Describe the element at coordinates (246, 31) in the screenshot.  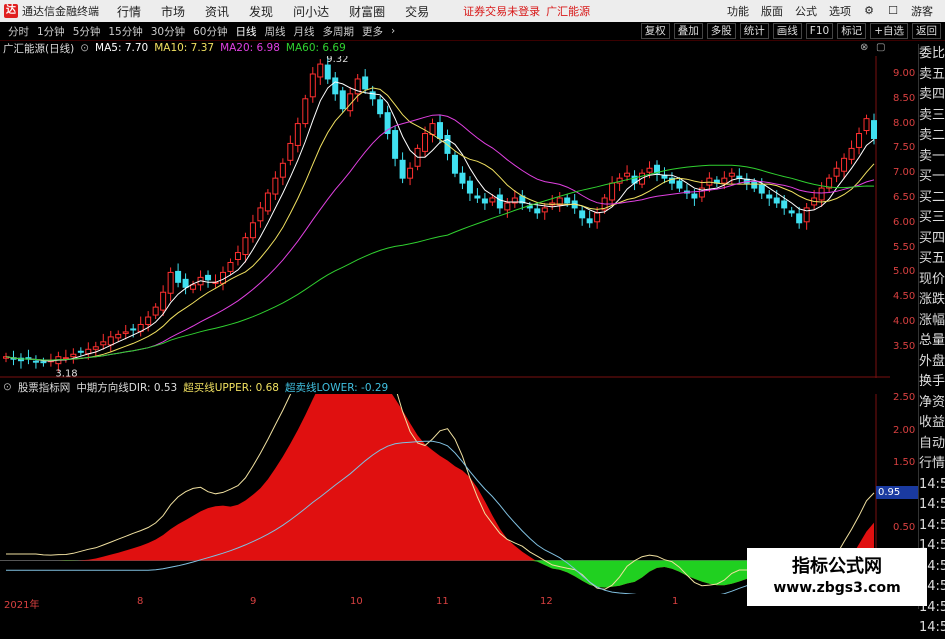
I see `period-daily: 日线` at that location.